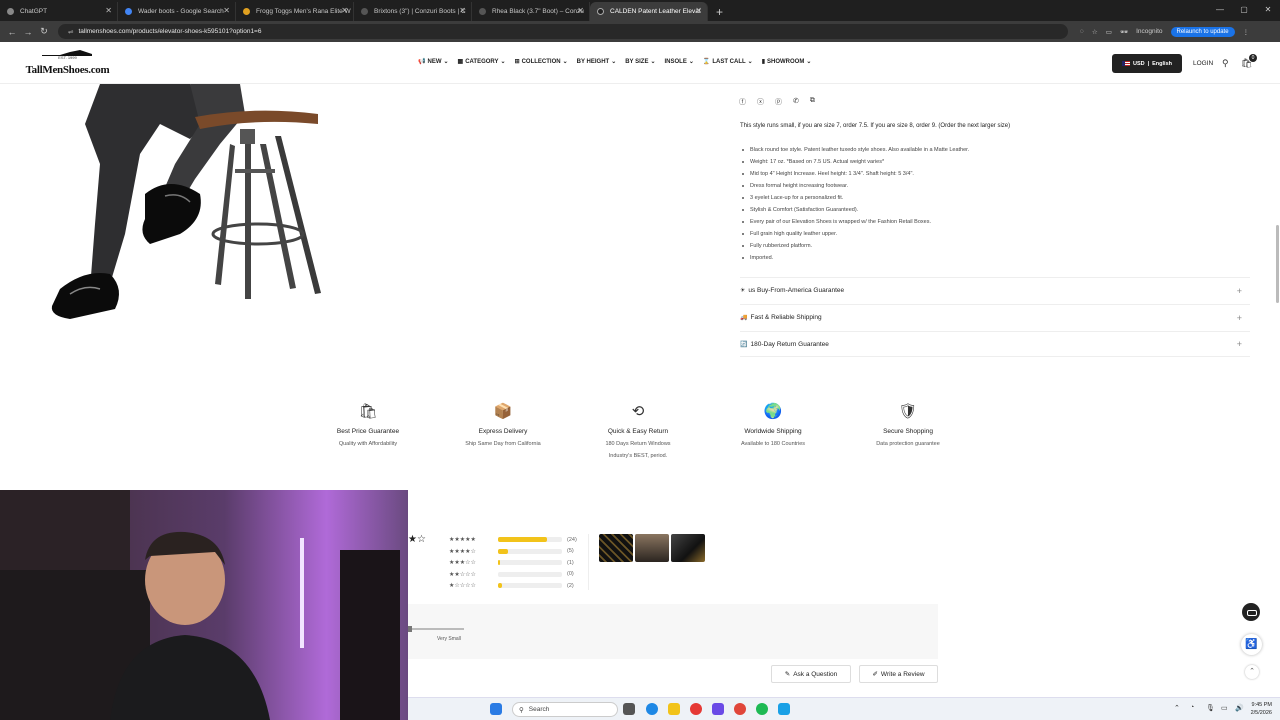 This screenshot has height=720, width=1280. What do you see at coordinates (437, 629) in the screenshot?
I see `fit-scale` at bounding box center [437, 629].